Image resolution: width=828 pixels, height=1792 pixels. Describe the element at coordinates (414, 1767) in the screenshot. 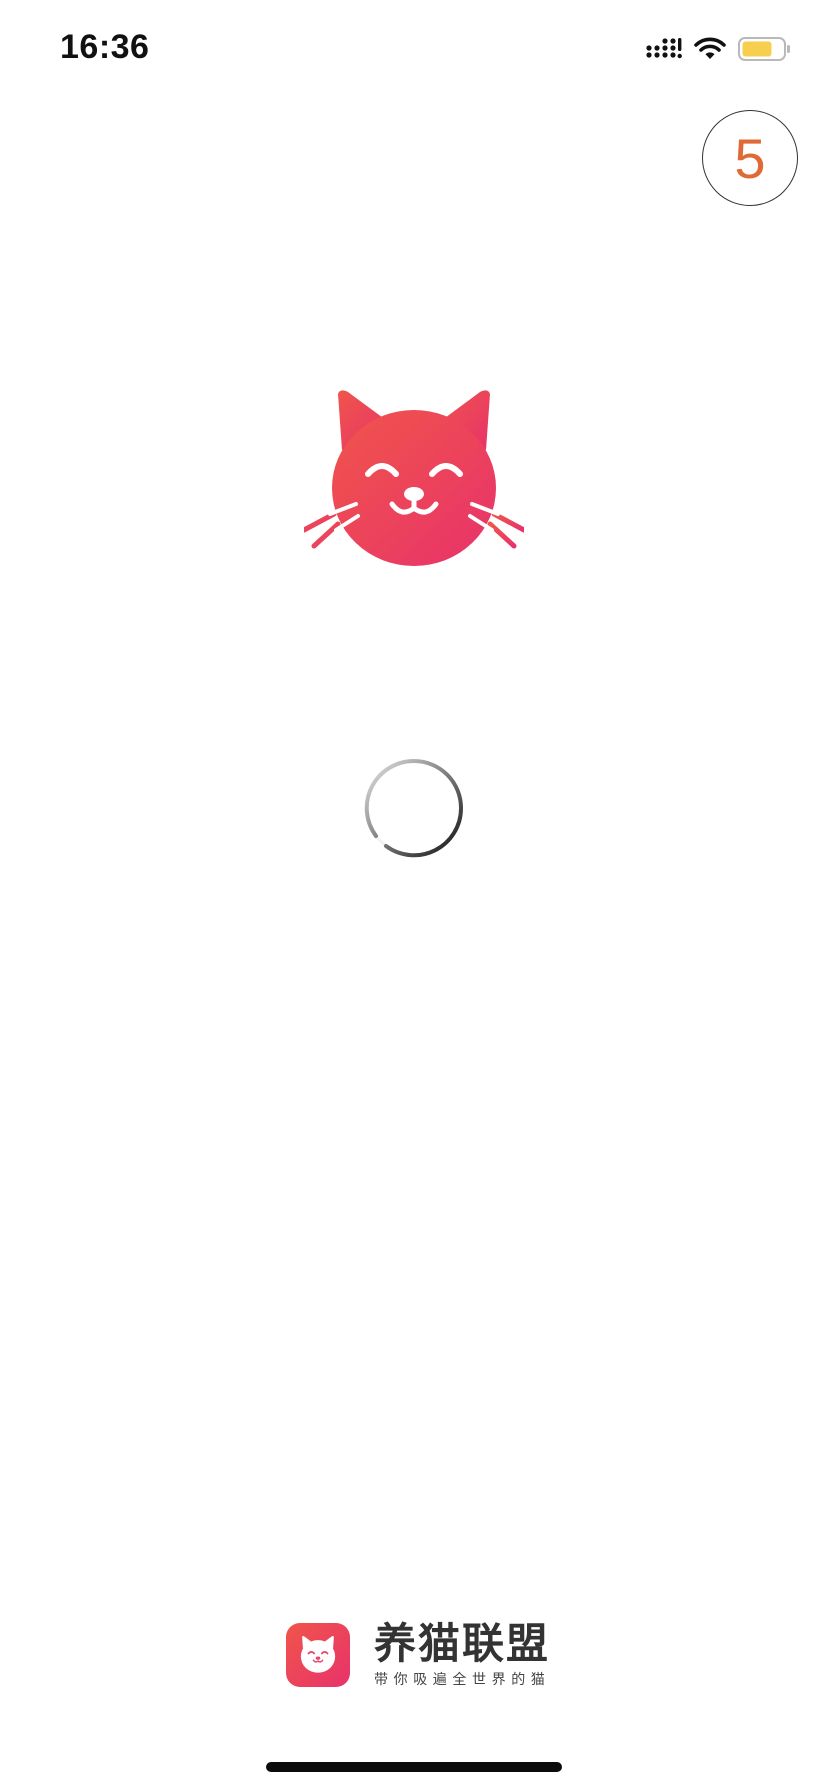

I see `home-indicator` at that location.